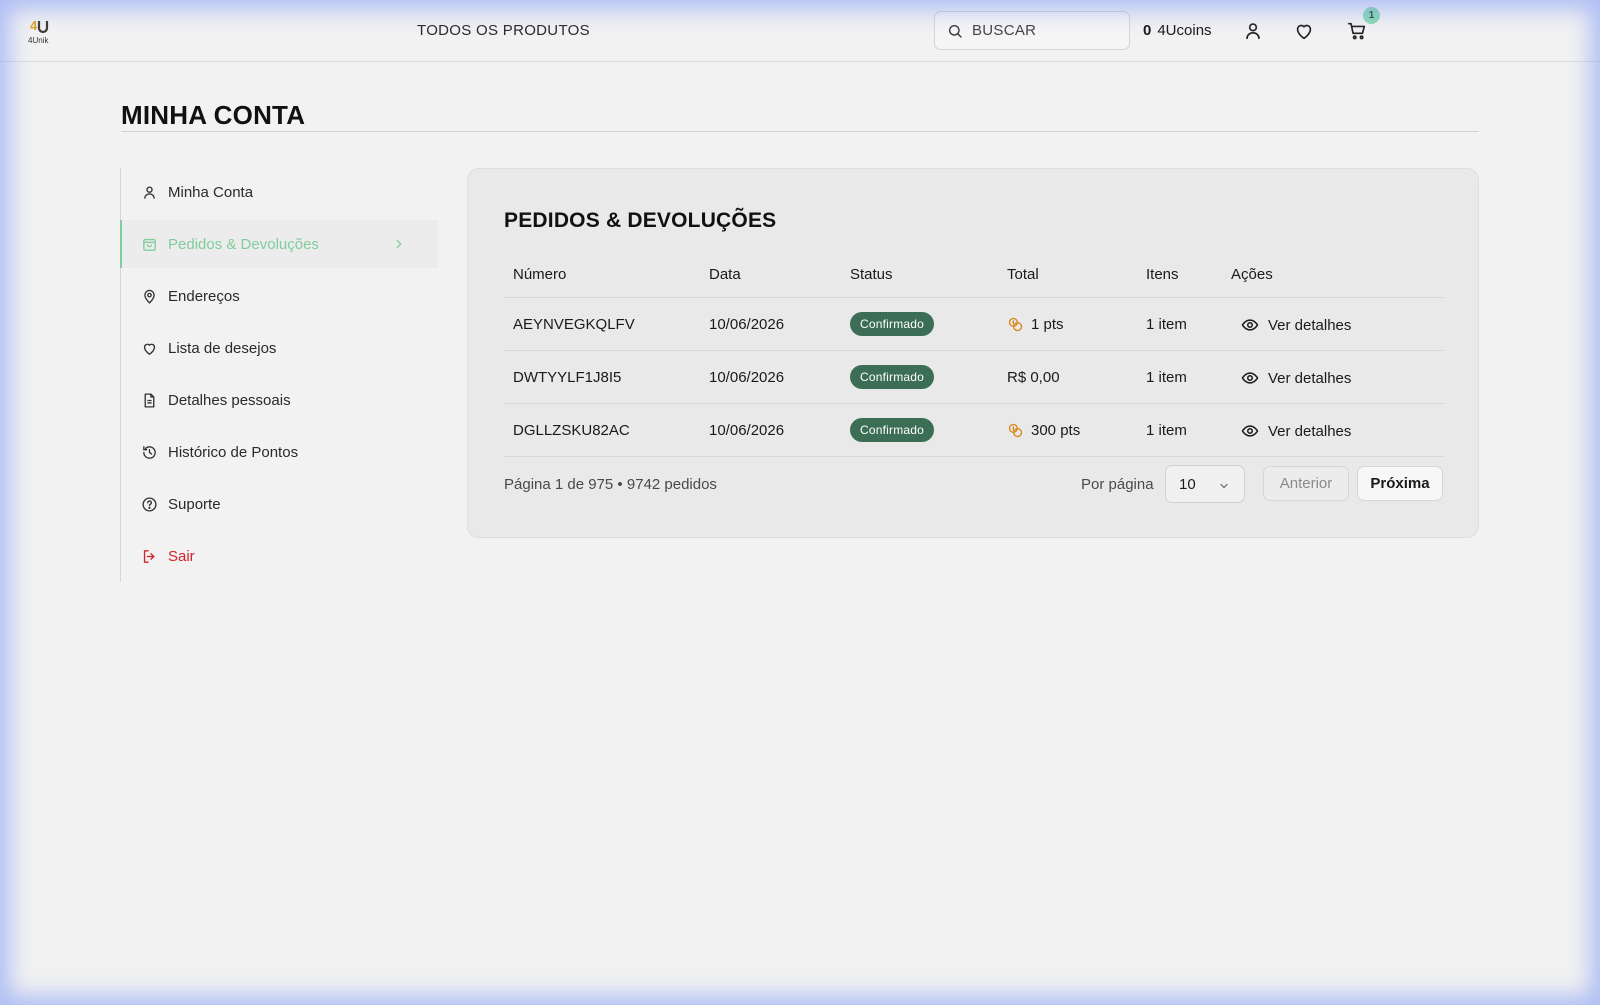 The width and height of the screenshot is (1600, 1005). I want to click on order-number: AEYNVEGKQLFV, so click(574, 324).